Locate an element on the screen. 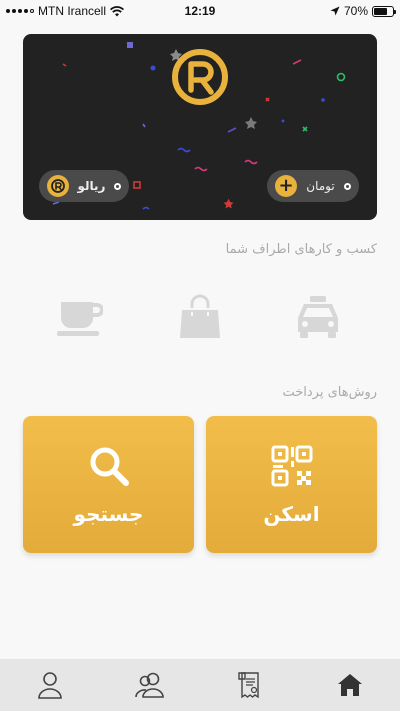 The height and width of the screenshot is (711, 400). shopping-bag-icon is located at coordinates (200, 317).